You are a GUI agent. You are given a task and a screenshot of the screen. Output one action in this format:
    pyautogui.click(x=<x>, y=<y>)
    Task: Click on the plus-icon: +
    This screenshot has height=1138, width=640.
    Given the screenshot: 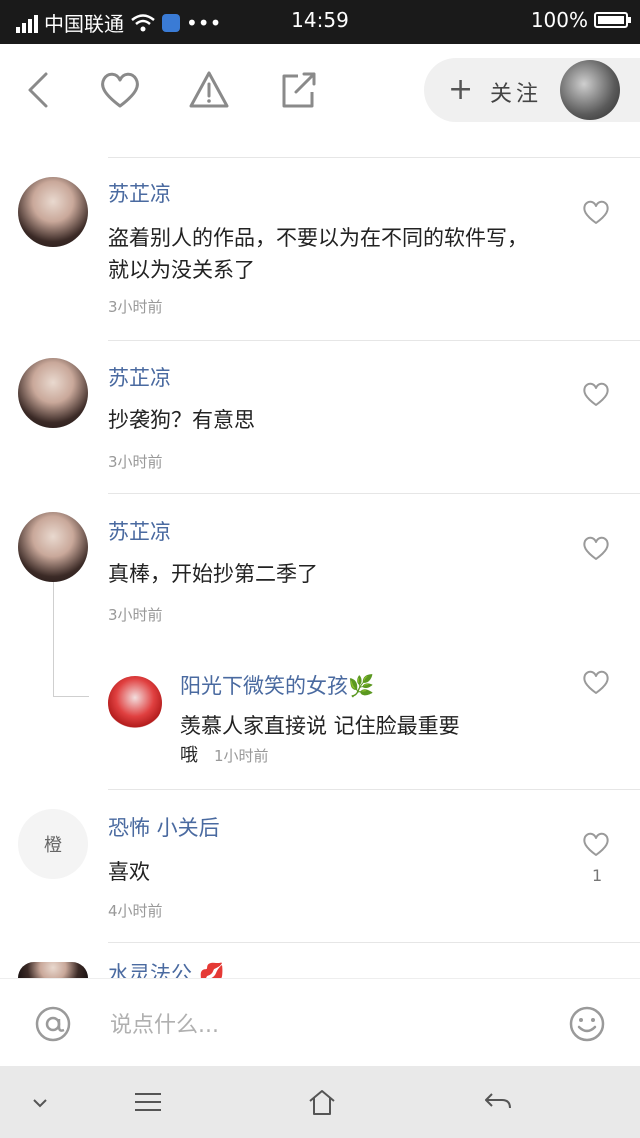 What is the action you would take?
    pyautogui.click(x=461, y=89)
    